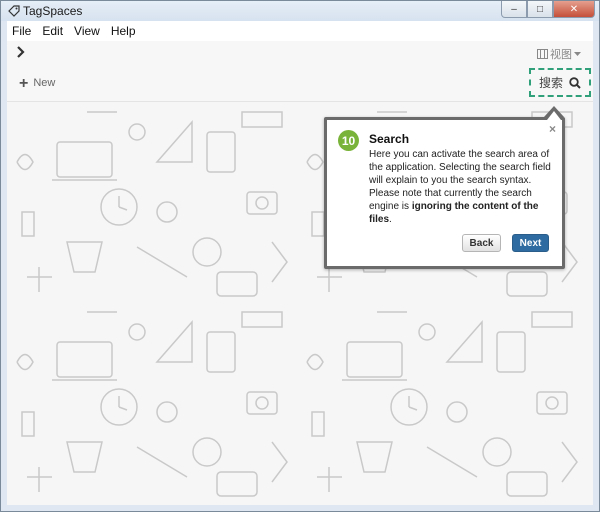  I want to click on window-controls: – □ ✕, so click(548, 9).